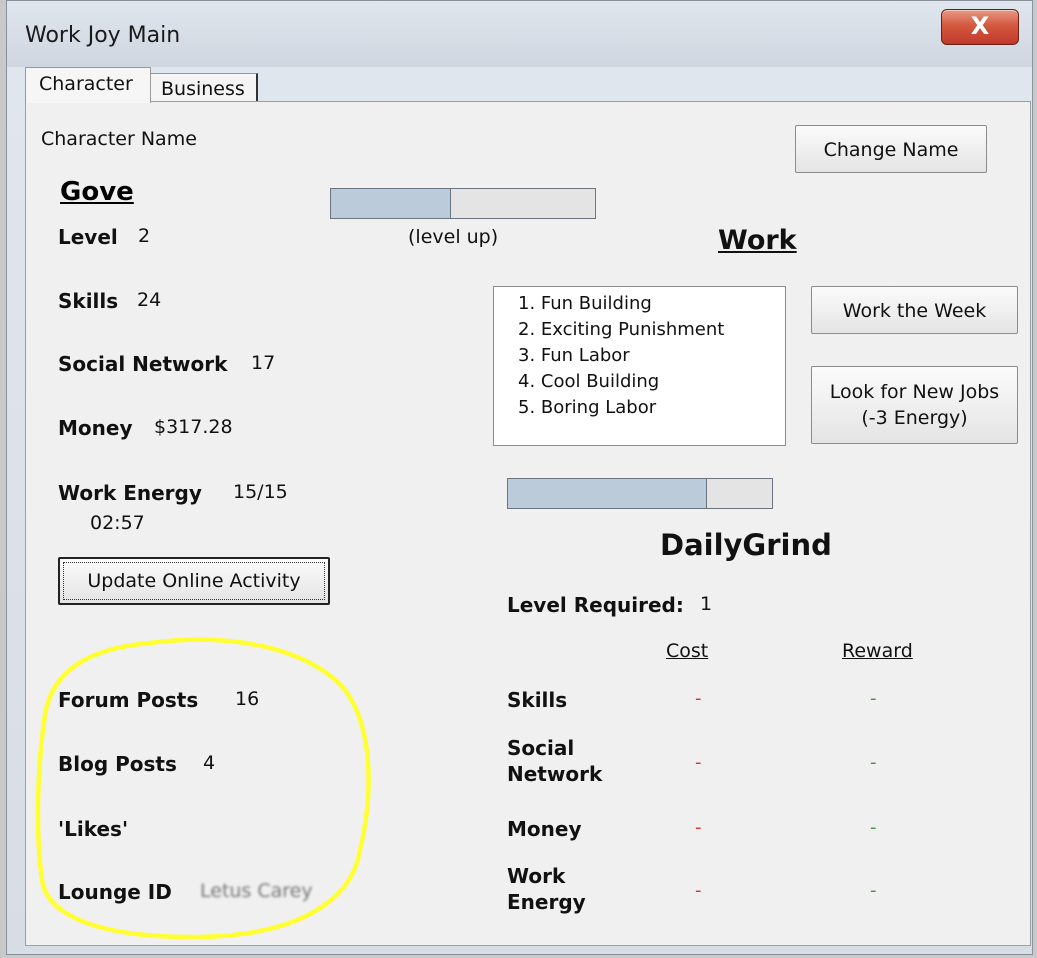  I want to click on blog-posts-value: 4, so click(209, 763).